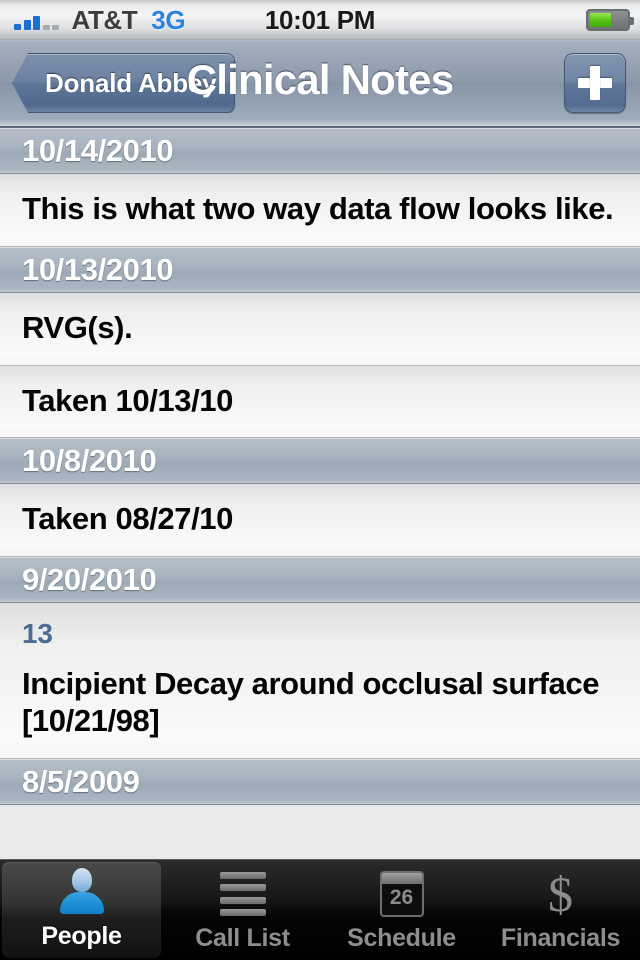  I want to click on tab-bar: People Call List 26 Schedule $ Financials, so click(320, 909).